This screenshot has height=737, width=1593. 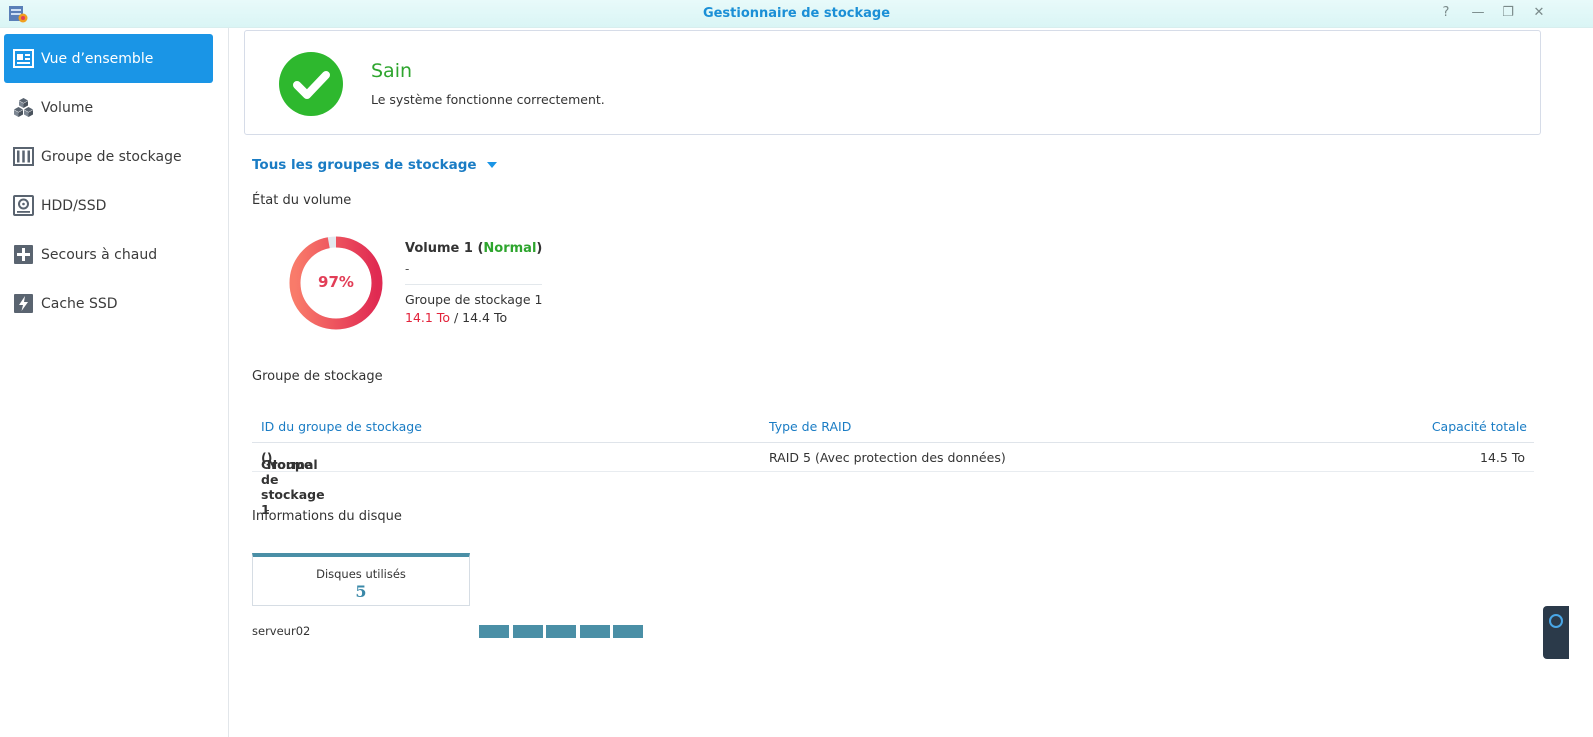 What do you see at coordinates (336, 282) in the screenshot?
I see `usage-percent-label: 97%` at bounding box center [336, 282].